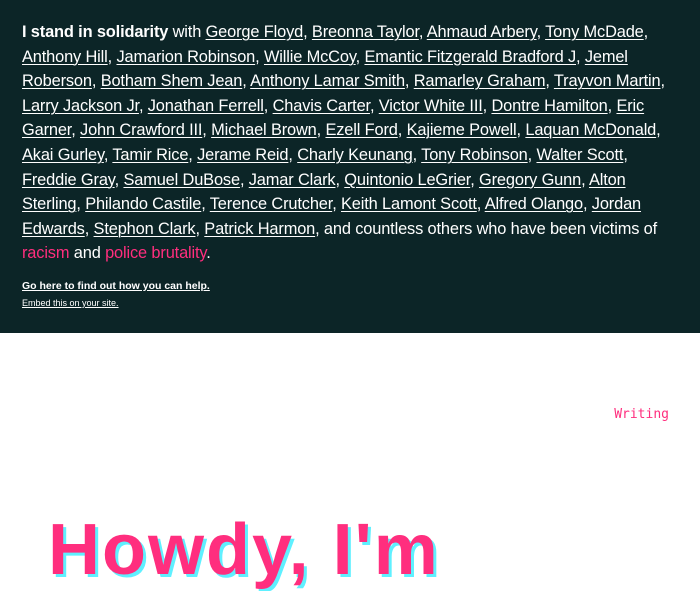  What do you see at coordinates (181, 180) in the screenshot?
I see `victim-name-link: Samuel DuBose` at bounding box center [181, 180].